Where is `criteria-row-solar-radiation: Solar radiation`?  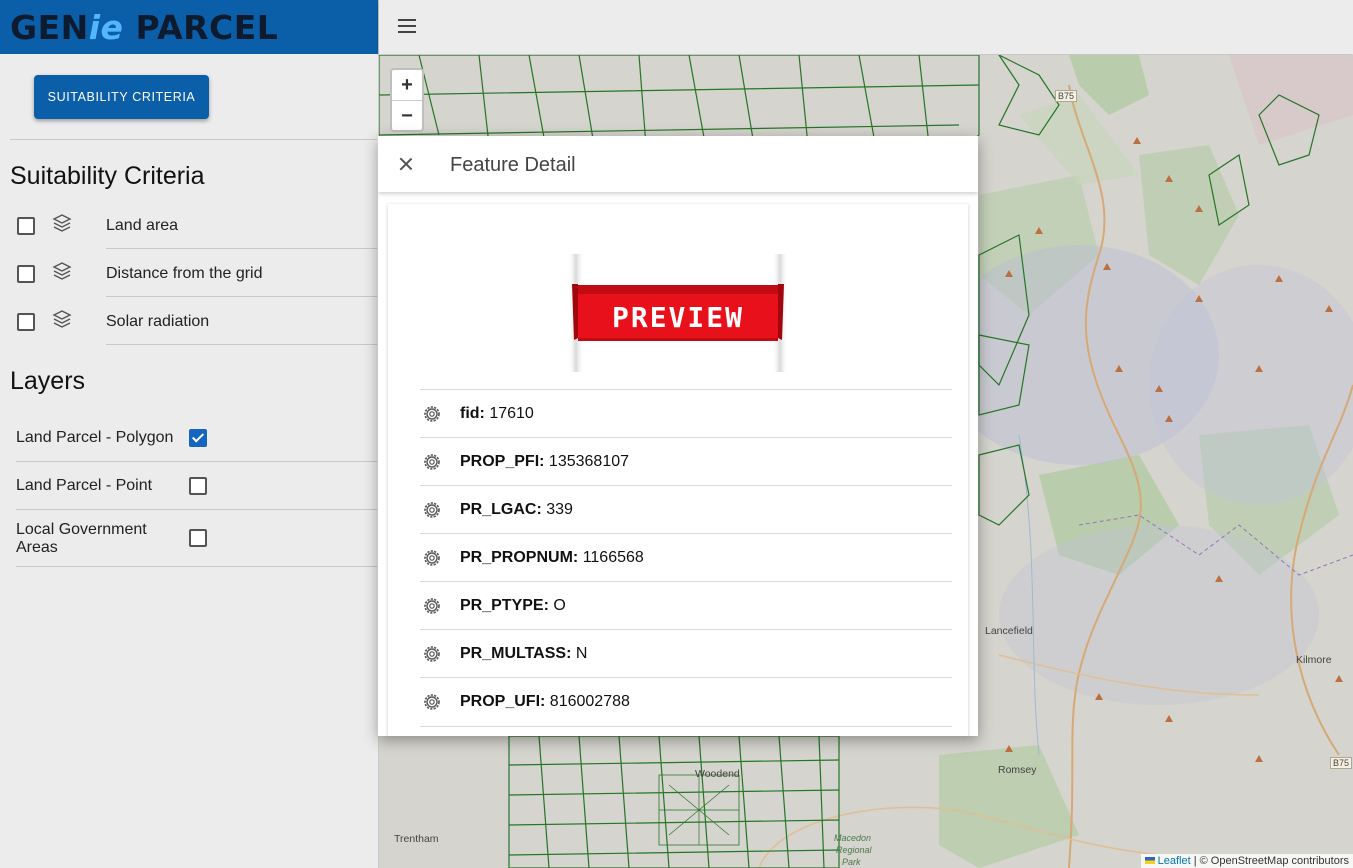
criteria-row-solar-radiation: Solar radiation is located at coordinates (189, 321).